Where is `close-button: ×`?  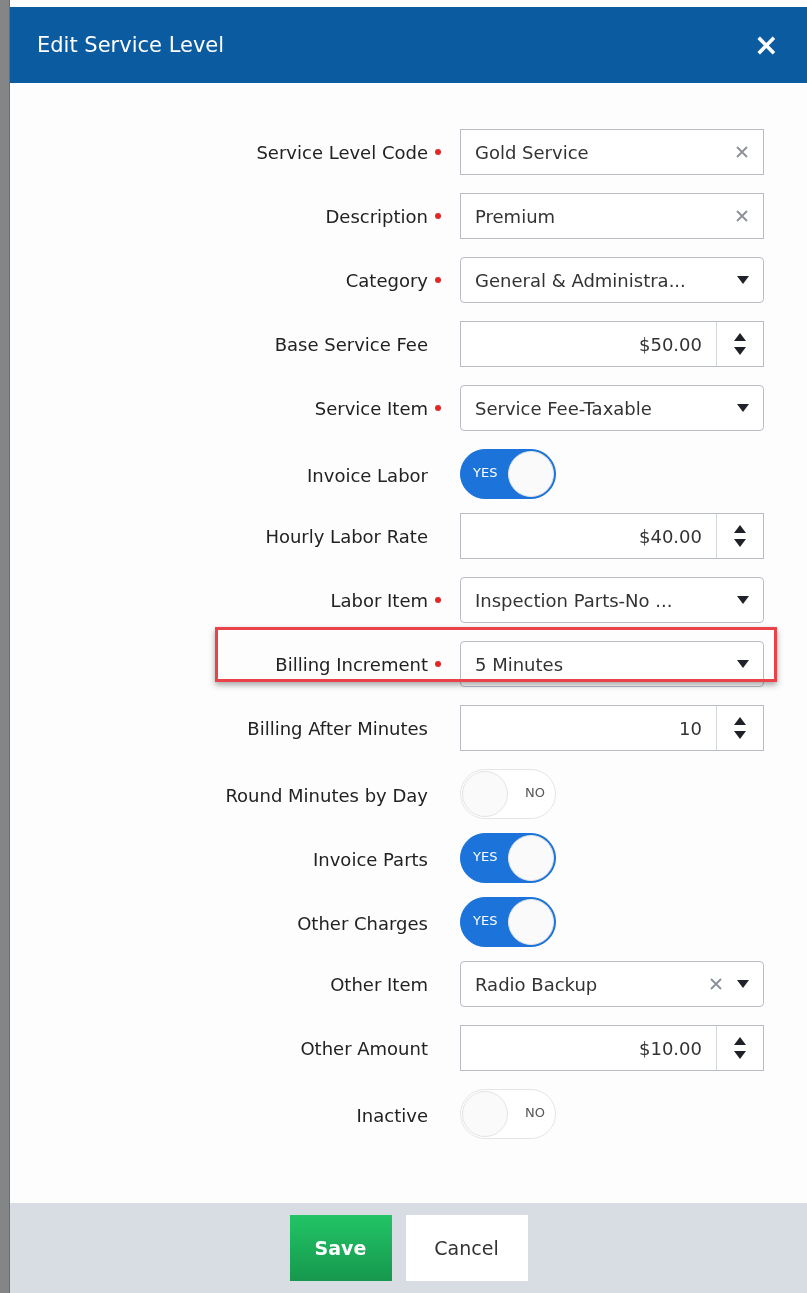
close-button: × is located at coordinates (766, 45).